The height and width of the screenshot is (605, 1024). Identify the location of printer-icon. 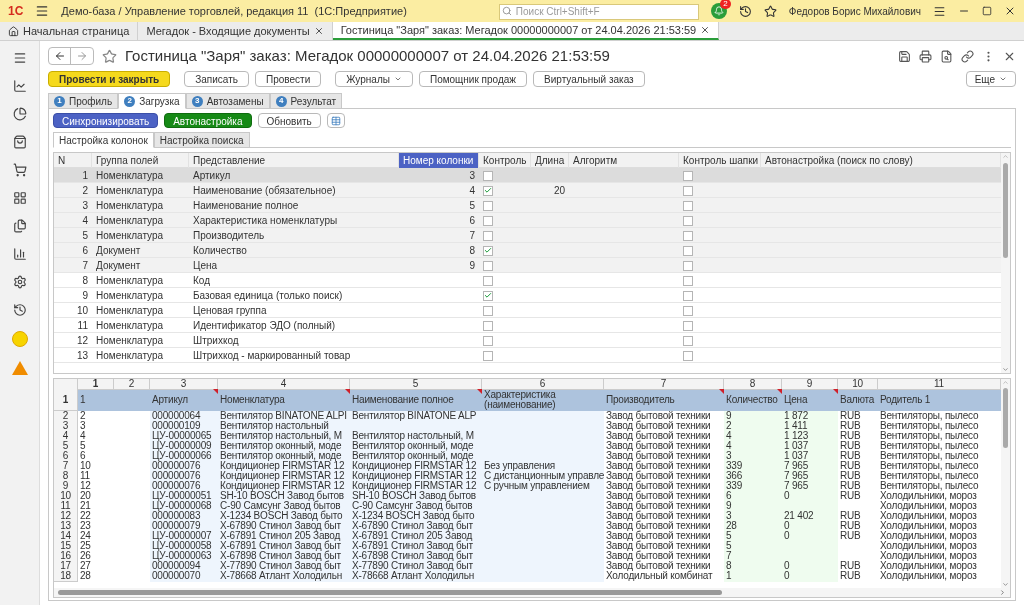
(925, 56).